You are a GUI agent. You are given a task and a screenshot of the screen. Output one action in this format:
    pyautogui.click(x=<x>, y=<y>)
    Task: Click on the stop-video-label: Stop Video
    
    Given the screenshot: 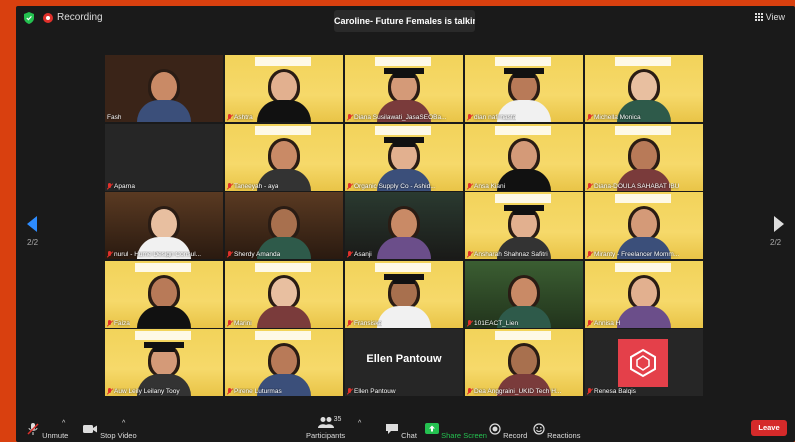 What is the action you would take?
    pyautogui.click(x=118, y=435)
    